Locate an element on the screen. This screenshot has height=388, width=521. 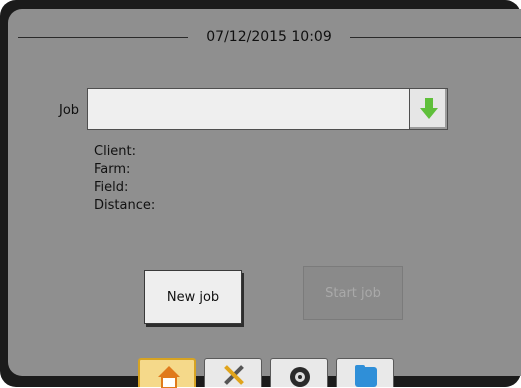
job-dropdown-button is located at coordinates (429, 109).